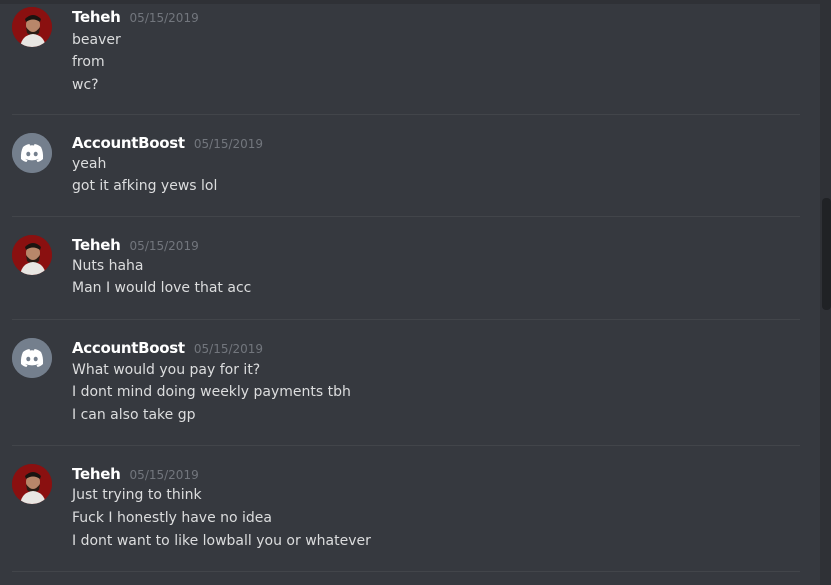  What do you see at coordinates (211, 392) in the screenshot?
I see `message-text: I dont mind doing weekly payments tbh` at bounding box center [211, 392].